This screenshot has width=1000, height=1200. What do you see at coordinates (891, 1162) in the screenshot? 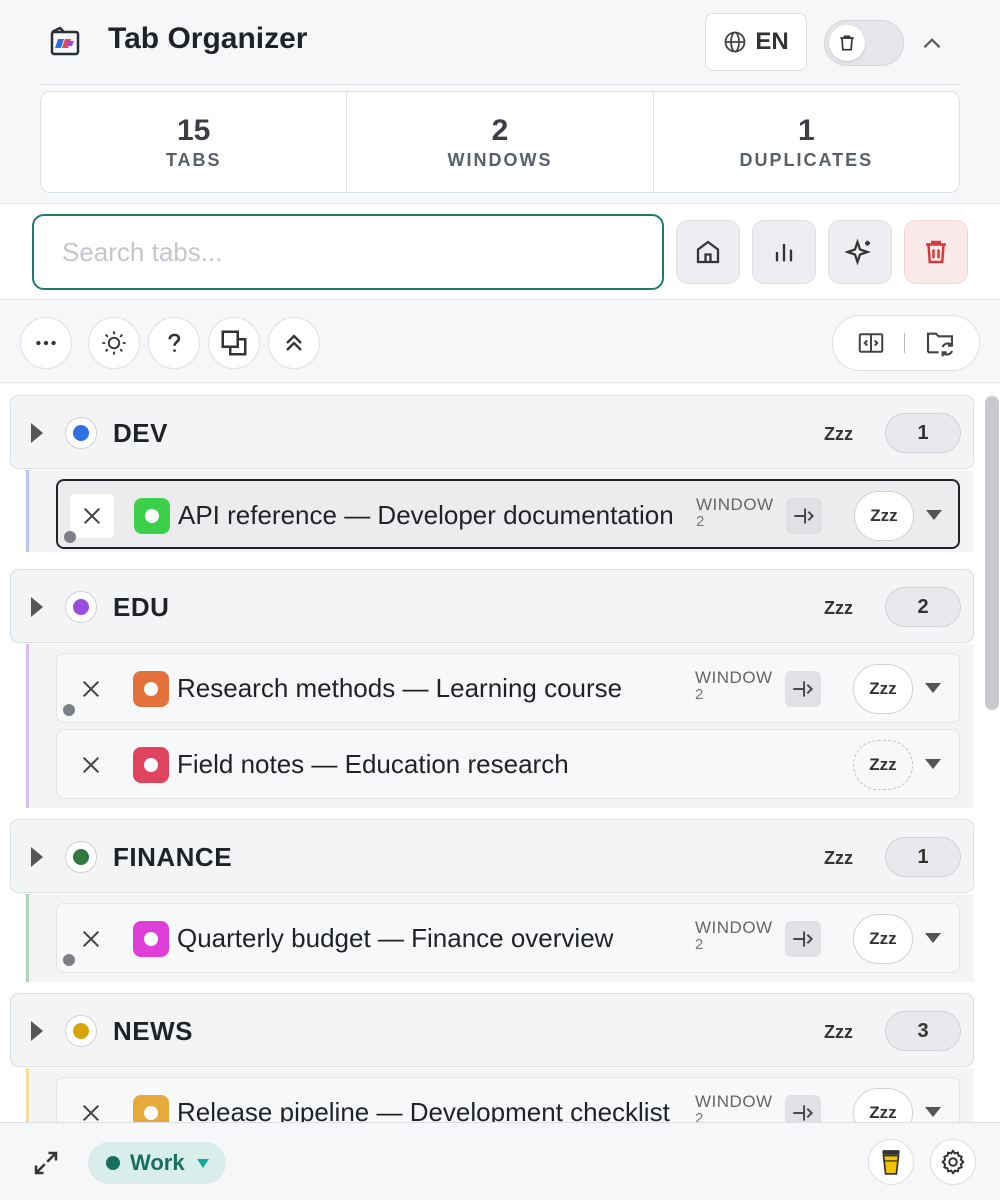
I see `support-button` at bounding box center [891, 1162].